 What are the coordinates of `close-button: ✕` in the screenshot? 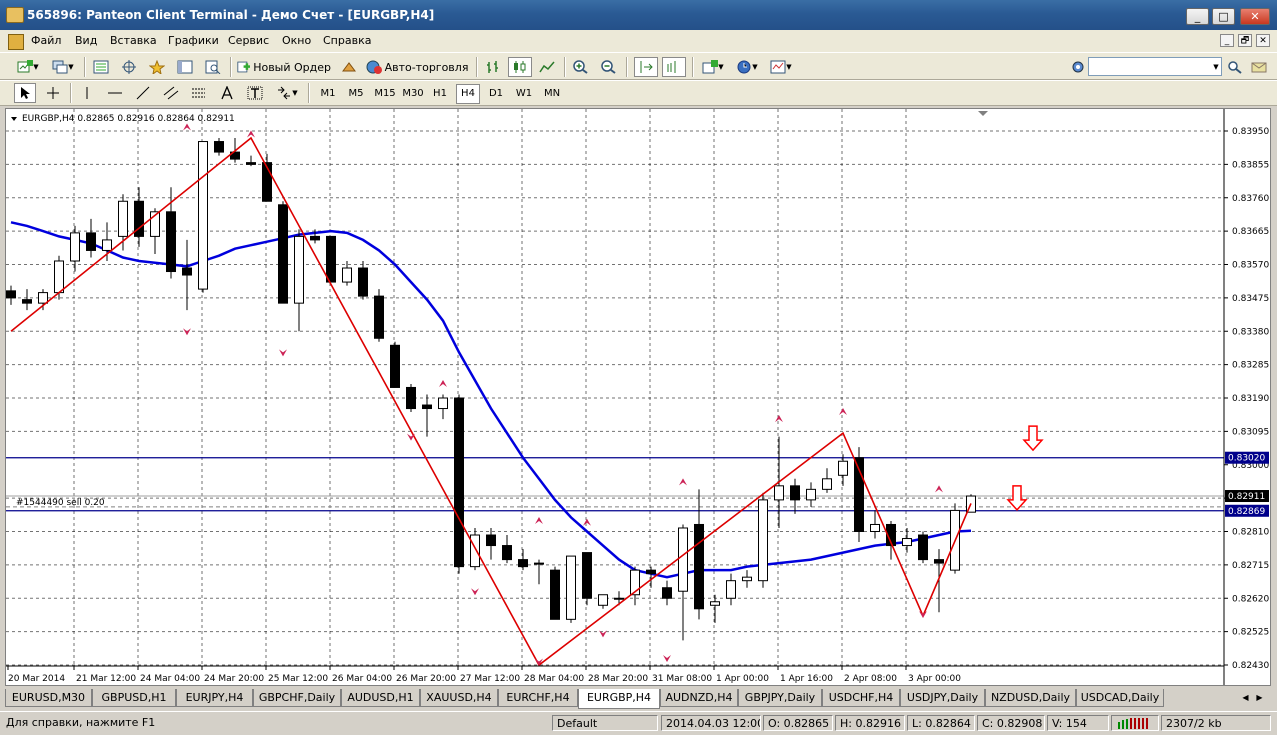 It's located at (1255, 16).